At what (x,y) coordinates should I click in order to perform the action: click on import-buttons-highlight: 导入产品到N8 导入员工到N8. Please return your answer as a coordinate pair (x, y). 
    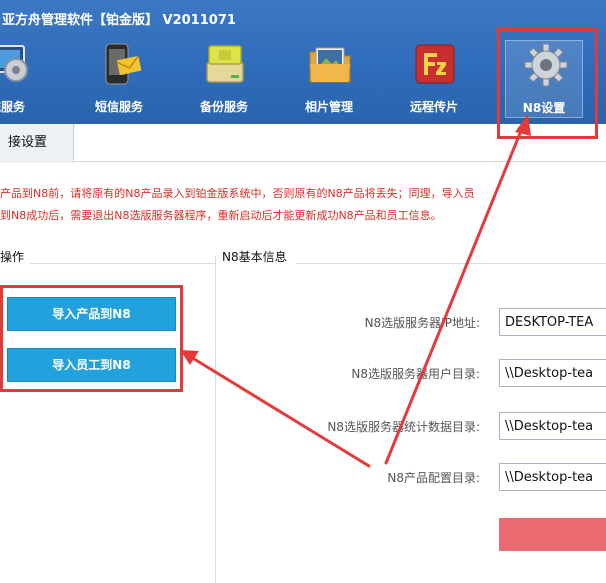
    Looking at the image, I should click on (91, 338).